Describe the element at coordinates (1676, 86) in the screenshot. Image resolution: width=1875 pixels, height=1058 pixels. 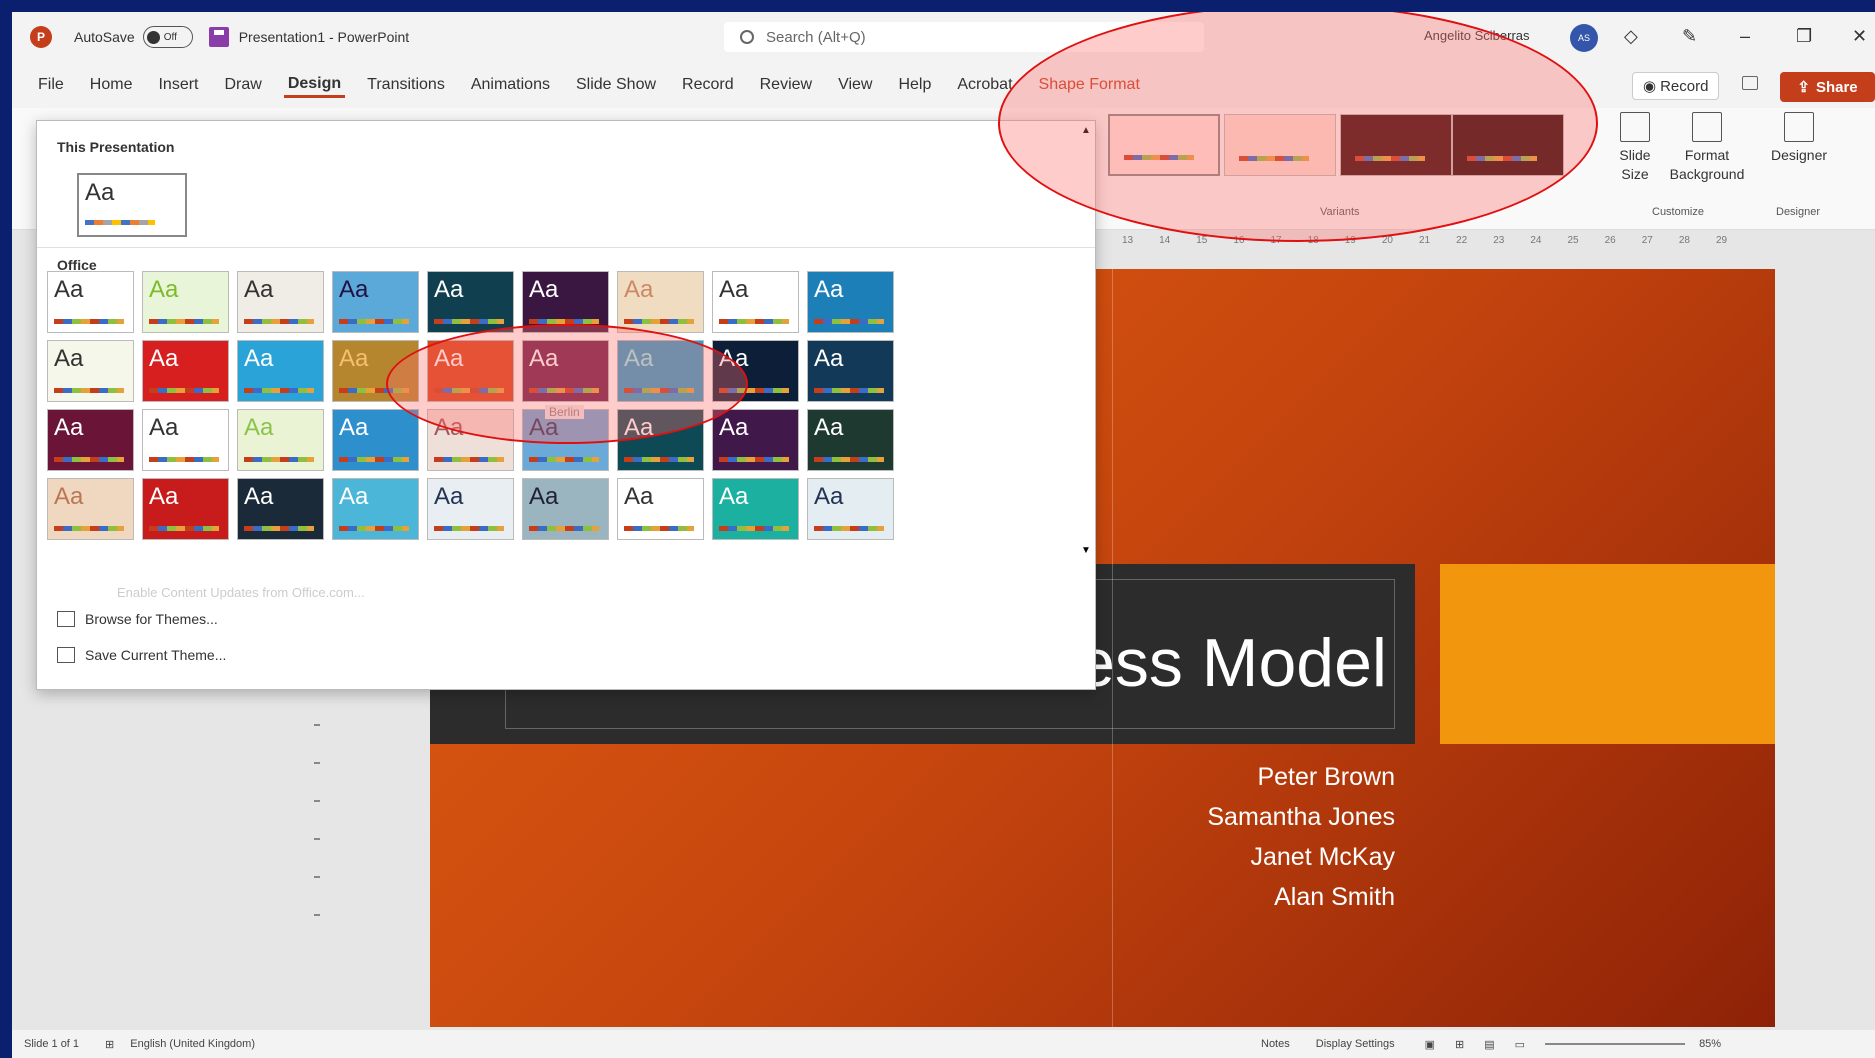
I see `record-button: ◉ Record` at that location.